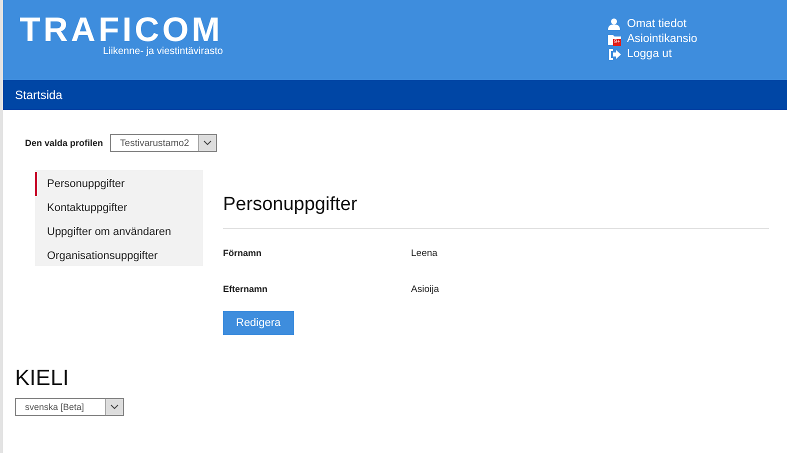  I want to click on sidebar-item: Organisationsuppgifter, so click(119, 256).